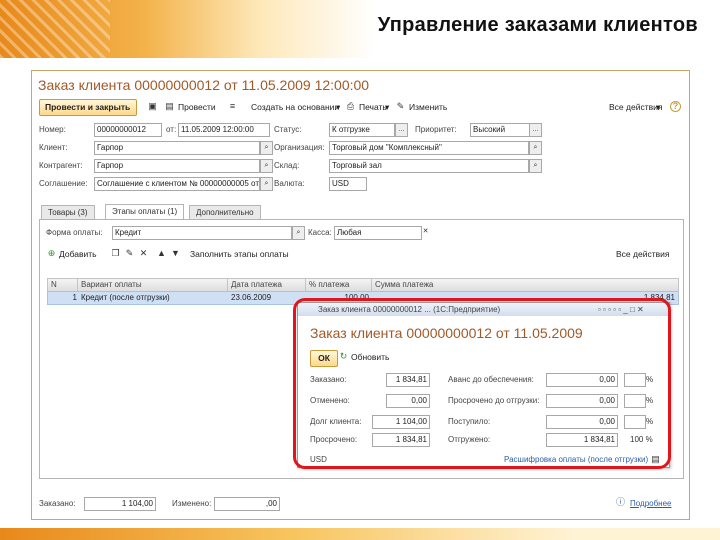  I want to click on move-up-icon: ▲, so click(161, 253).